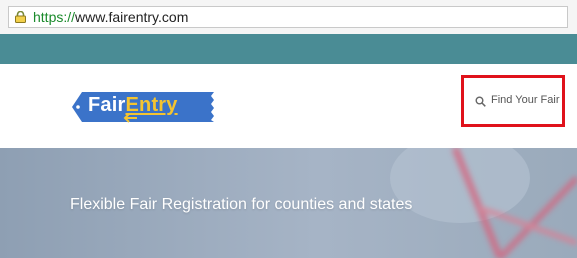 This screenshot has width=577, height=258. What do you see at coordinates (20, 17) in the screenshot?
I see `lock-icon` at bounding box center [20, 17].